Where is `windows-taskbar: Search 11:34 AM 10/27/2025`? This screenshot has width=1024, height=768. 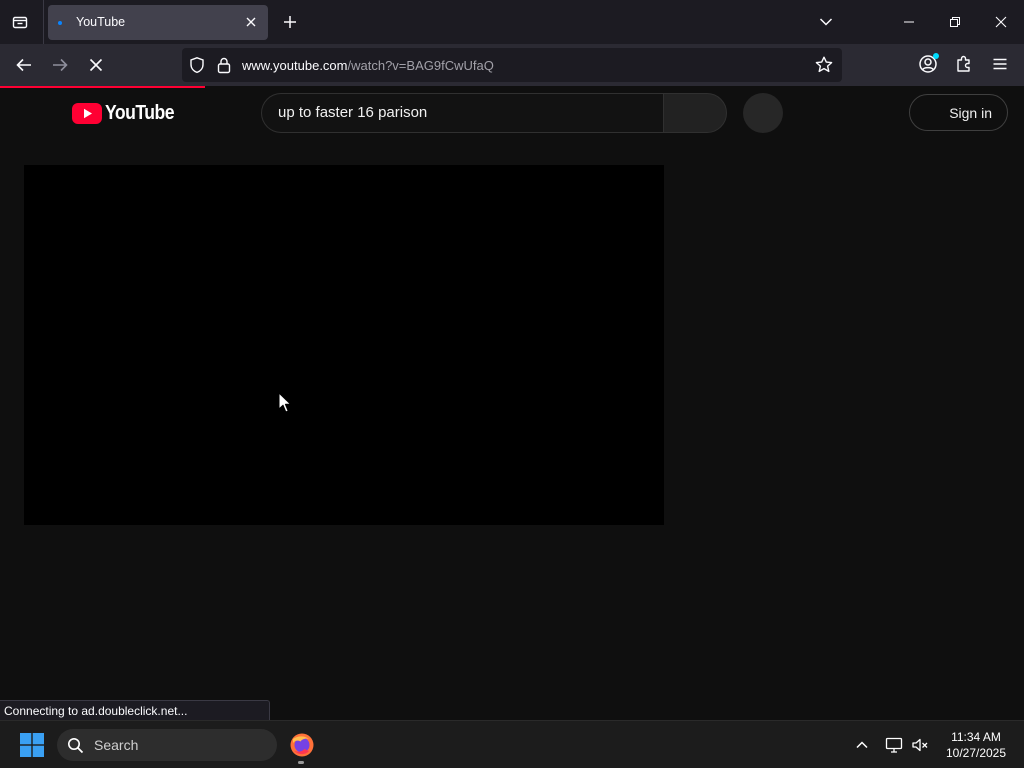
windows-taskbar: Search 11:34 AM 10/27/2025 is located at coordinates (512, 744).